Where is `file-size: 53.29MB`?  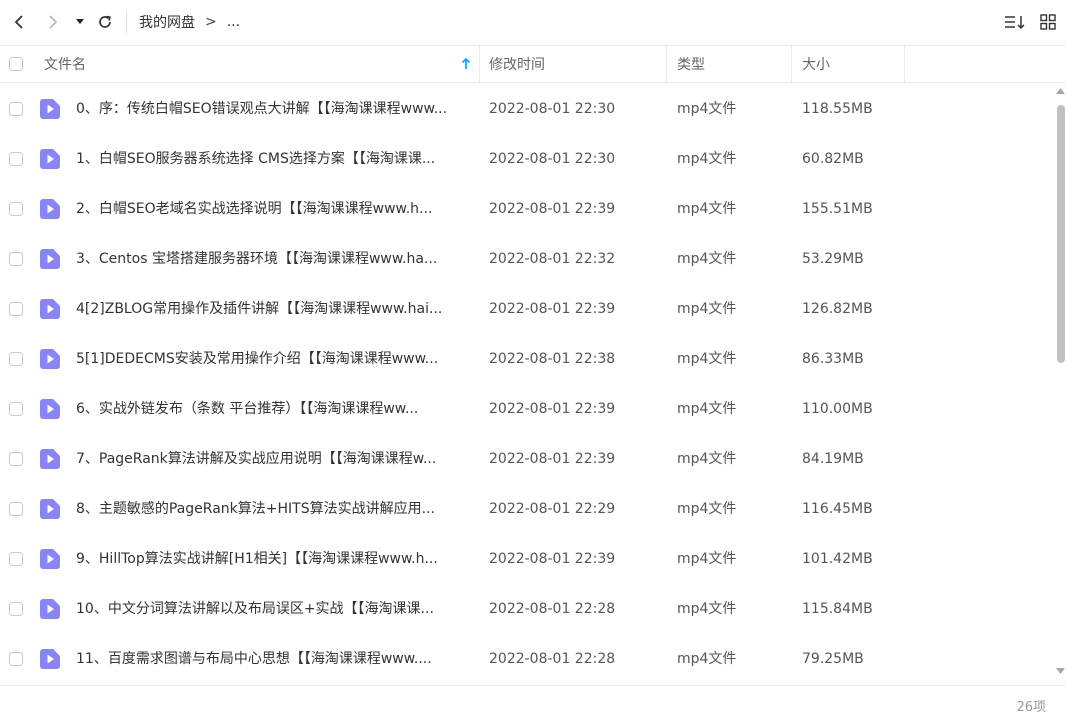 file-size: 53.29MB is located at coordinates (833, 259).